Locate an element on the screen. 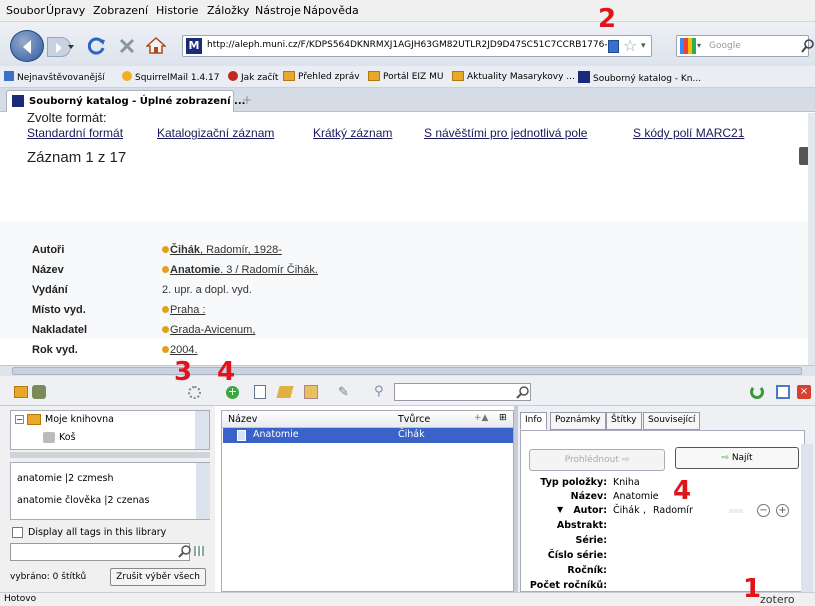 This screenshot has width=815, height=606. display-all-tags-checkbox is located at coordinates (17, 532).